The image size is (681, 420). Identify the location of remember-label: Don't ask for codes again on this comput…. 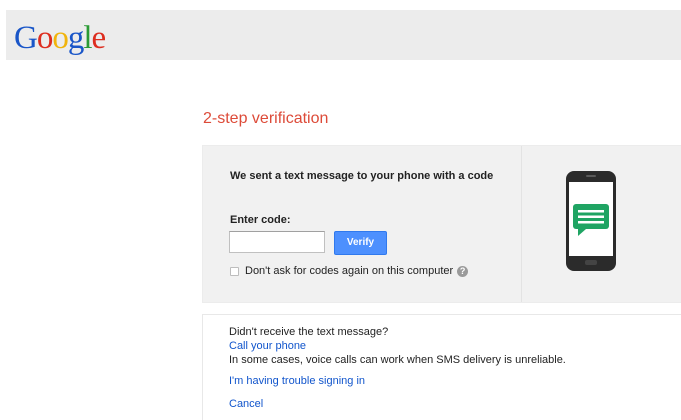
(349, 271).